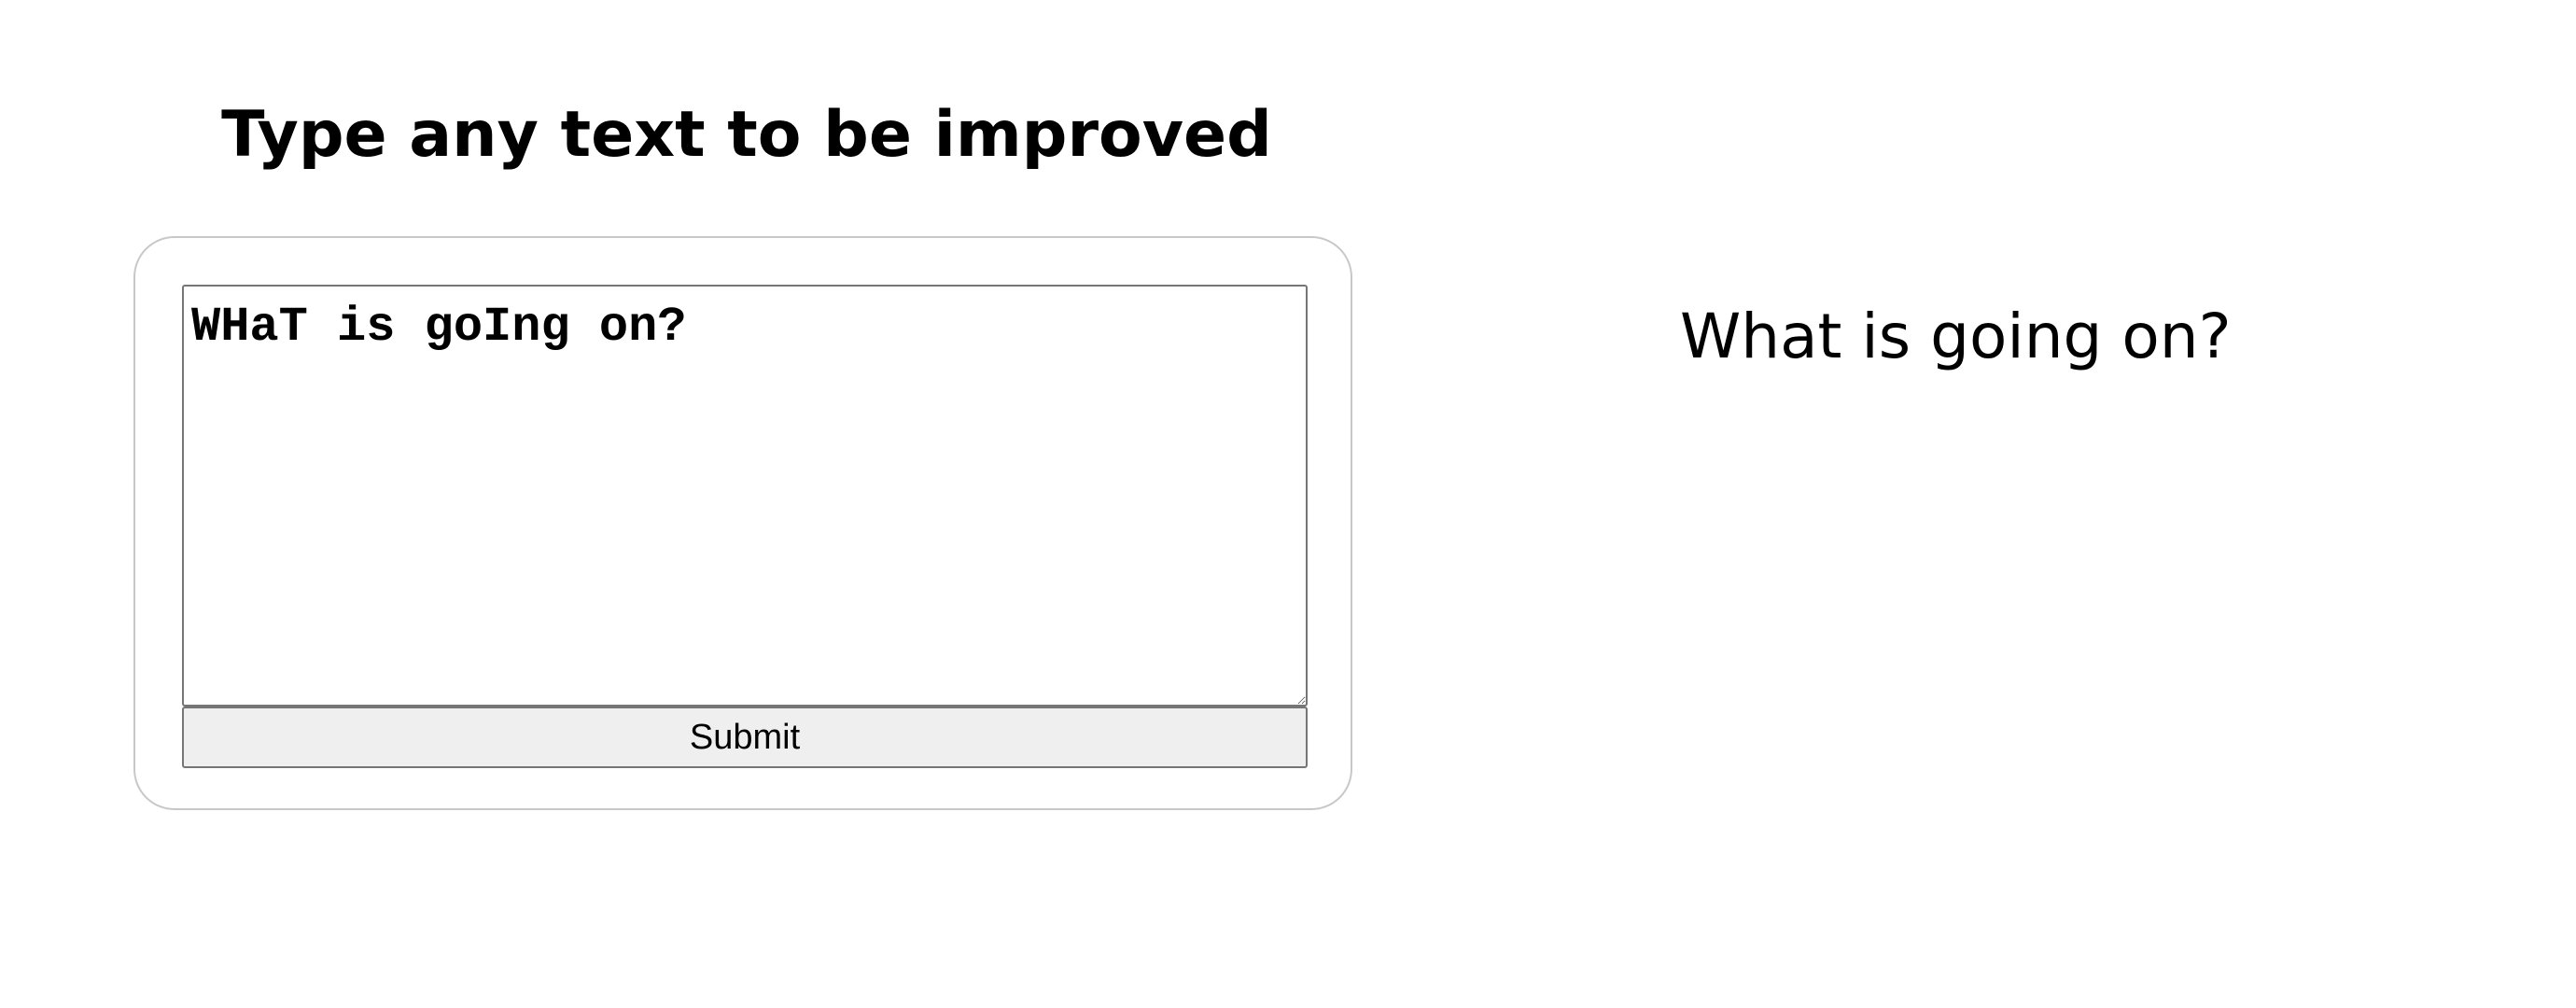  What do you see at coordinates (746, 135) in the screenshot?
I see `page-title: Type any text to be improved` at bounding box center [746, 135].